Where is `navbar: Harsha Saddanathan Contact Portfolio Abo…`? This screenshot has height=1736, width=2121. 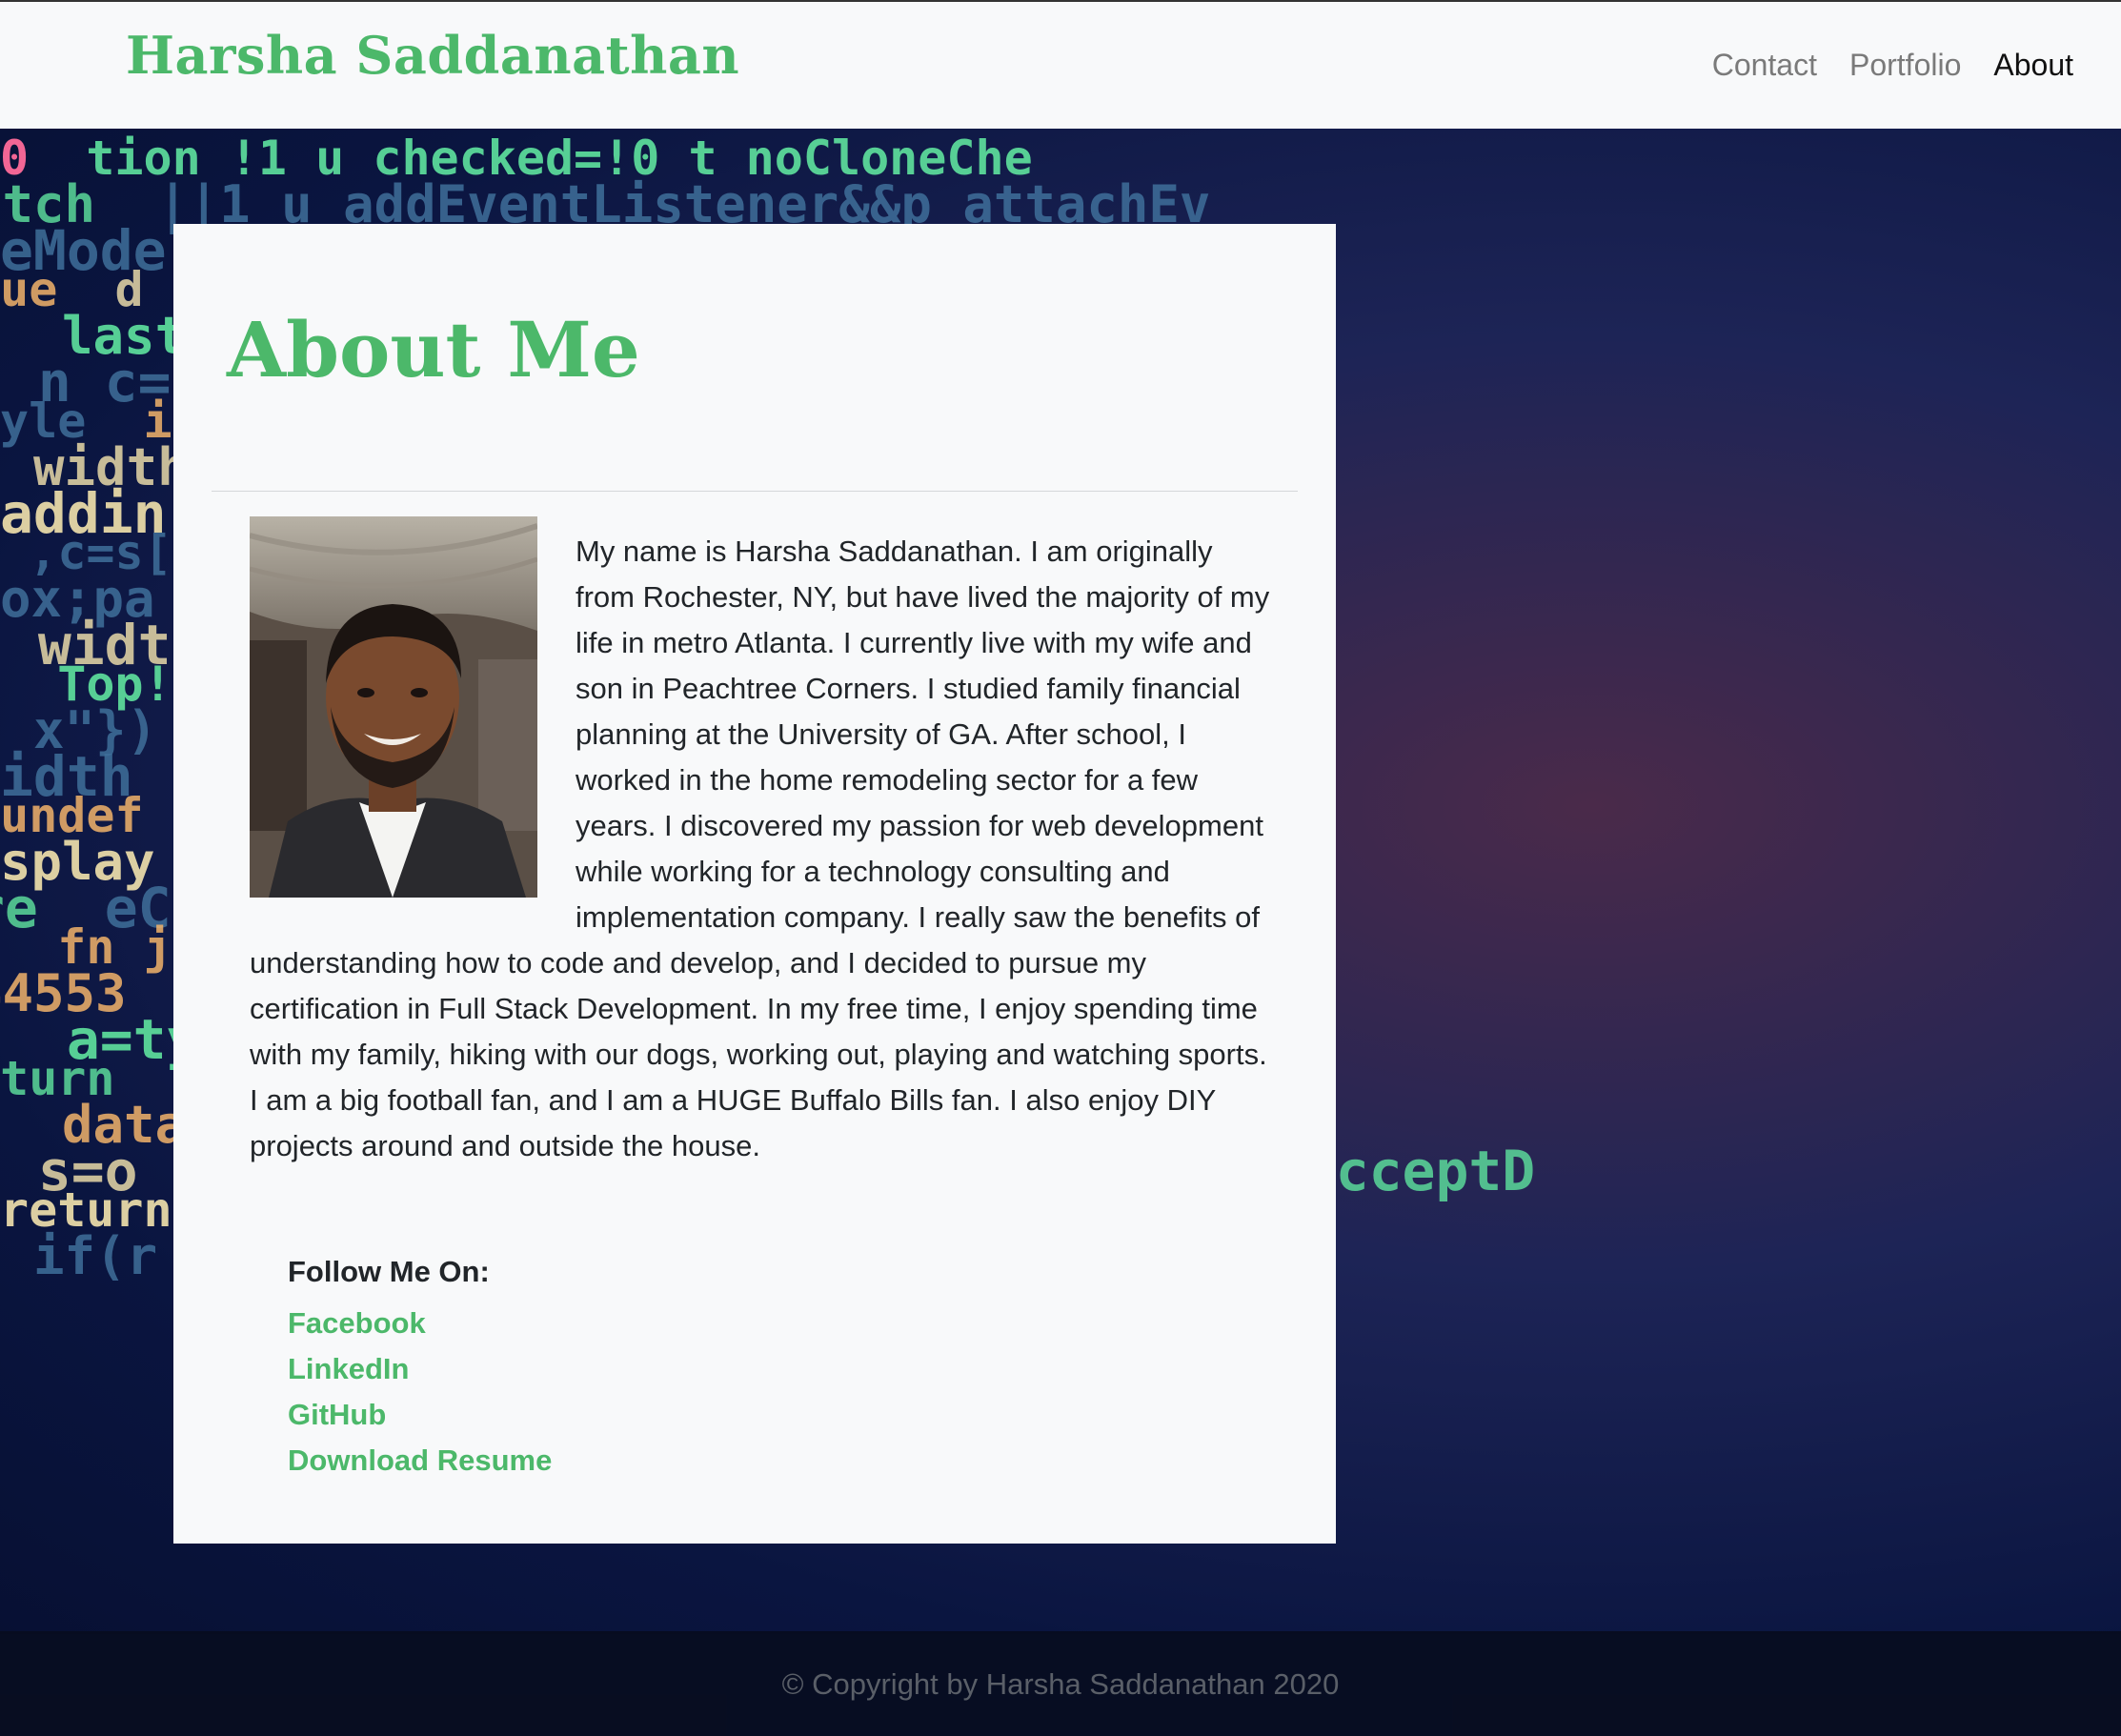 navbar: Harsha Saddanathan Contact Portfolio Abo… is located at coordinates (1060, 64).